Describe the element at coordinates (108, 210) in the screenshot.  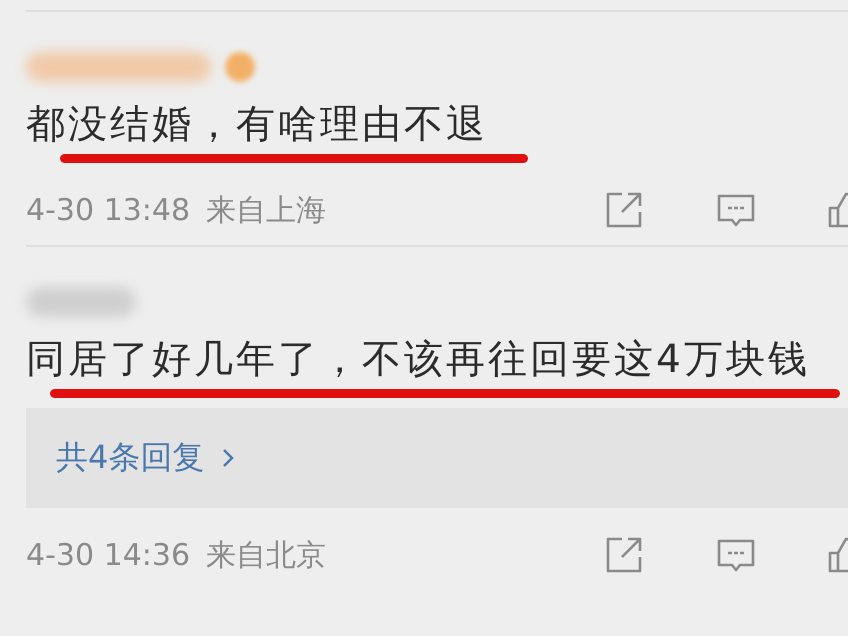
I see `comment-time: 4-30 13:48` at that location.